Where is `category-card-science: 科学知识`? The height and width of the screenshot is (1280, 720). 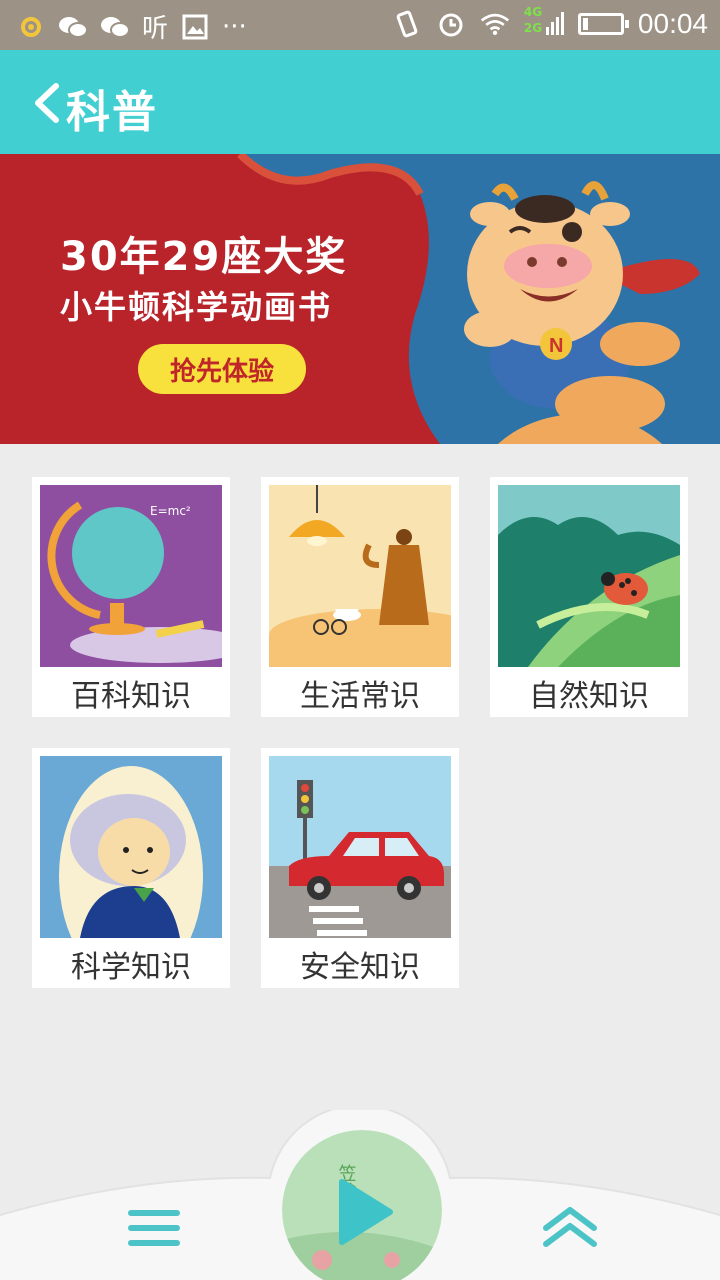
category-card-science: 科学知识 is located at coordinates (131, 868).